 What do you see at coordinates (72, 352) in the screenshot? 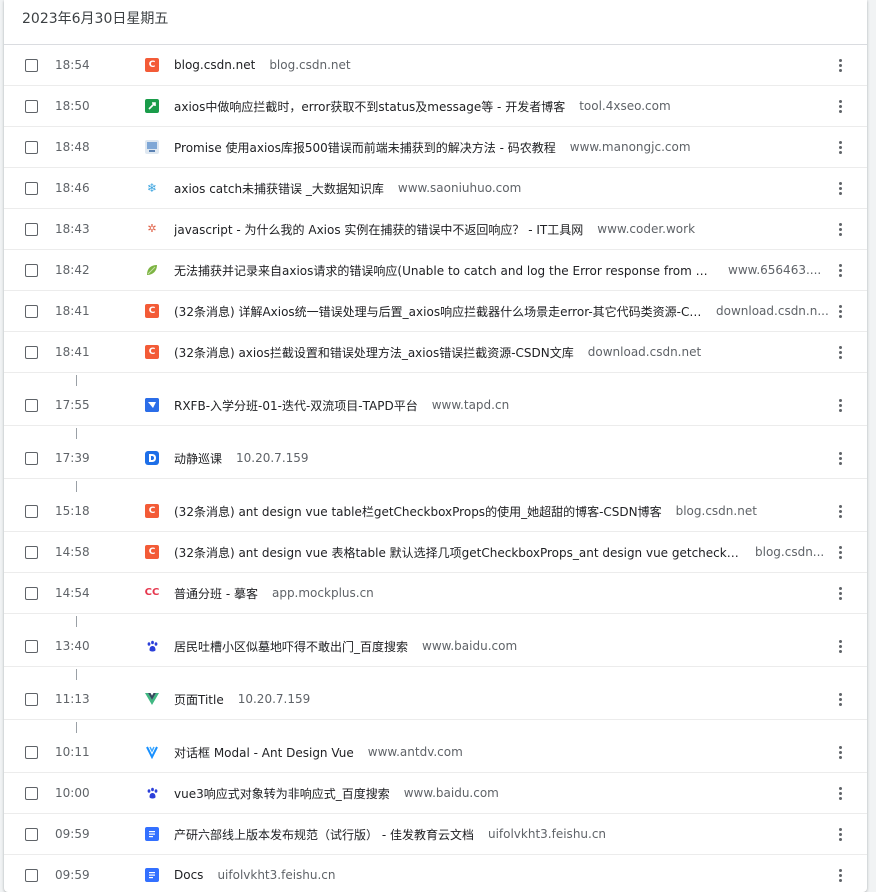
I see `visit-time: 18:41` at bounding box center [72, 352].